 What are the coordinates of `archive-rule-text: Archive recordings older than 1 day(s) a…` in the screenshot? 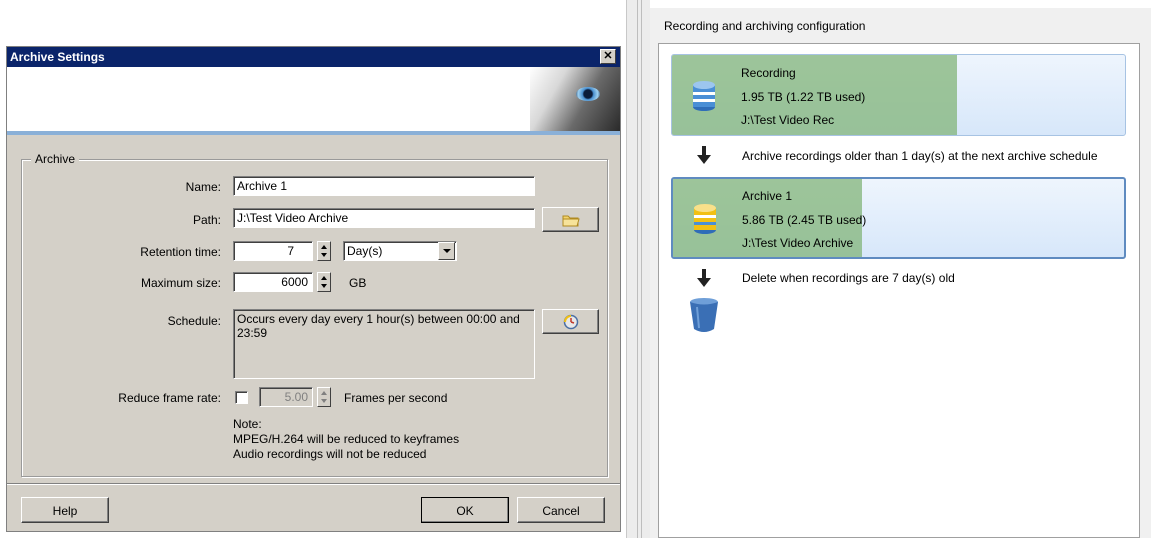 It's located at (920, 156).